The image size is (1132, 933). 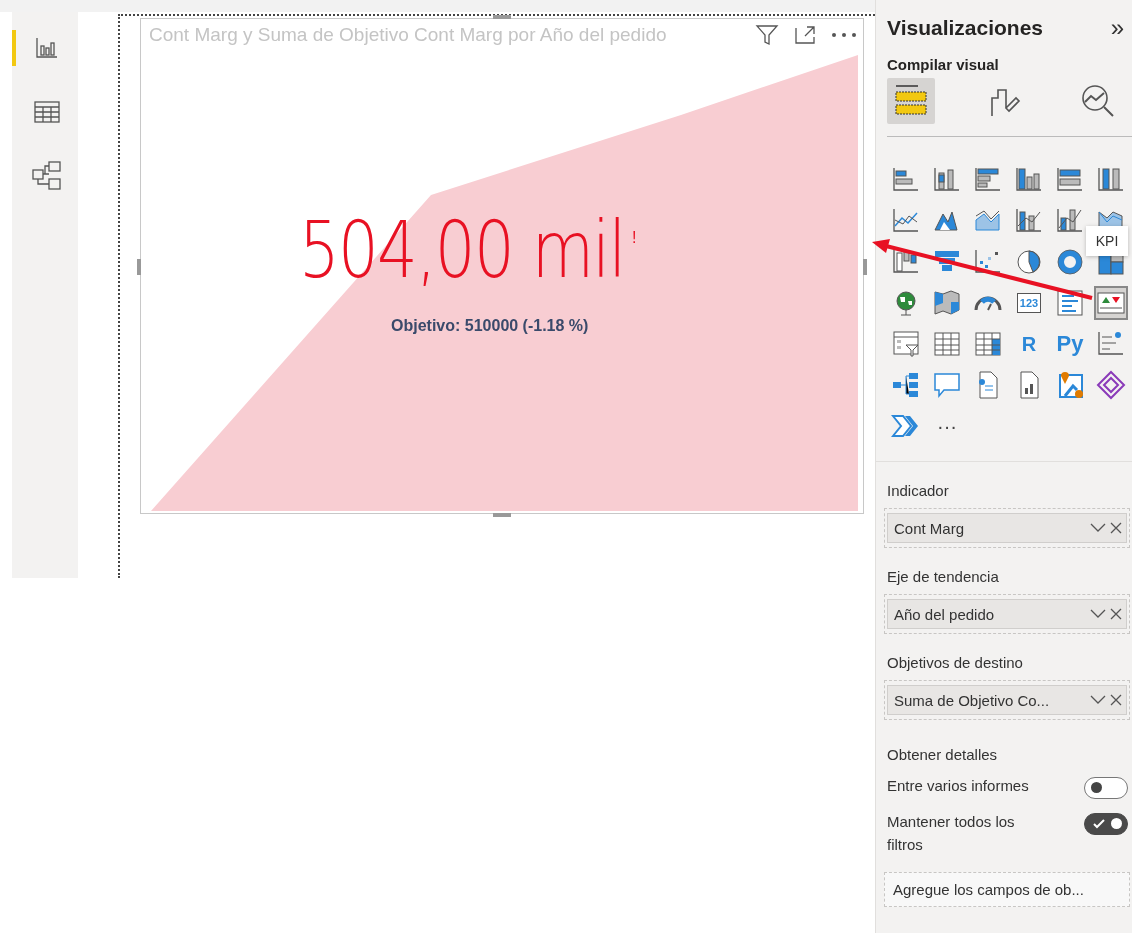 I want to click on well-label: Eje de tendencia, so click(x=943, y=576).